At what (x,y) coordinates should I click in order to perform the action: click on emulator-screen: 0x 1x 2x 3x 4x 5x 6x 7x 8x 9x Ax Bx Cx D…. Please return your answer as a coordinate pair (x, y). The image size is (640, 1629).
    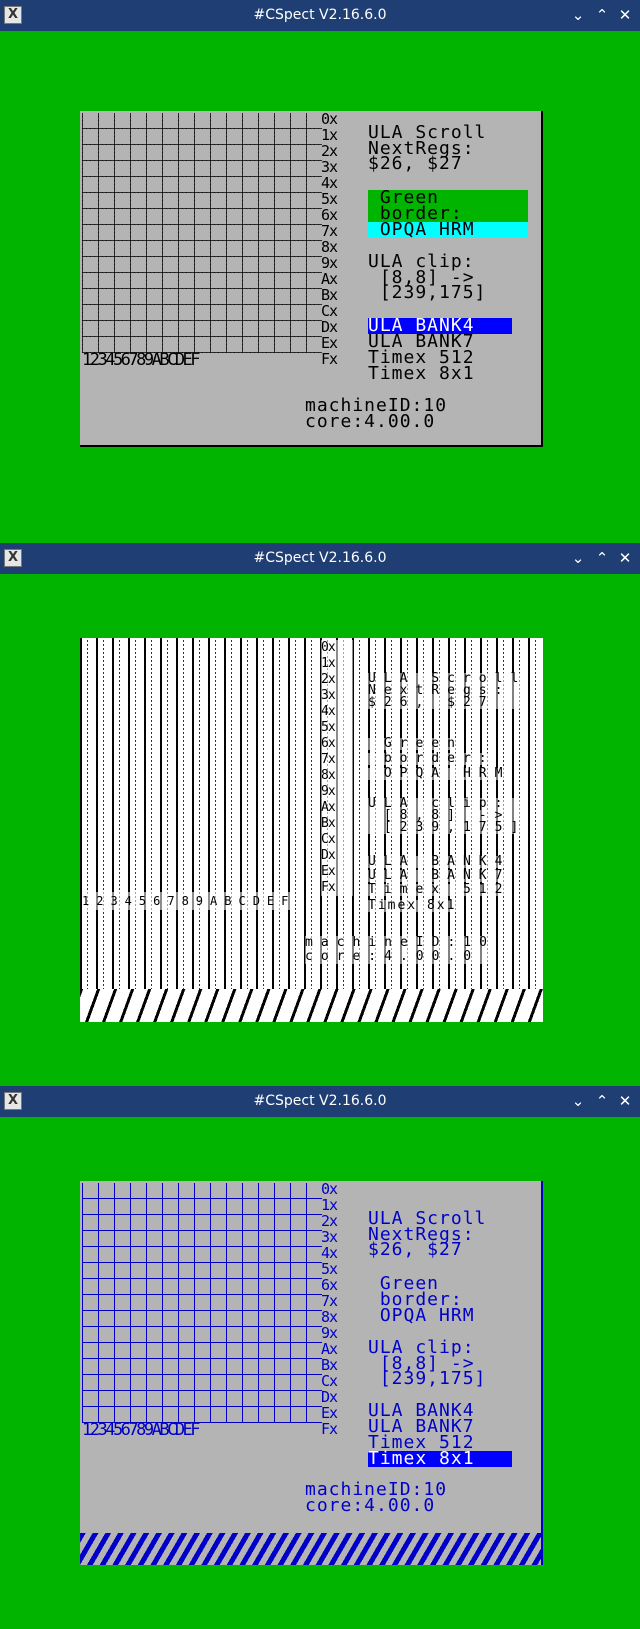
    Looking at the image, I should click on (311, 279).